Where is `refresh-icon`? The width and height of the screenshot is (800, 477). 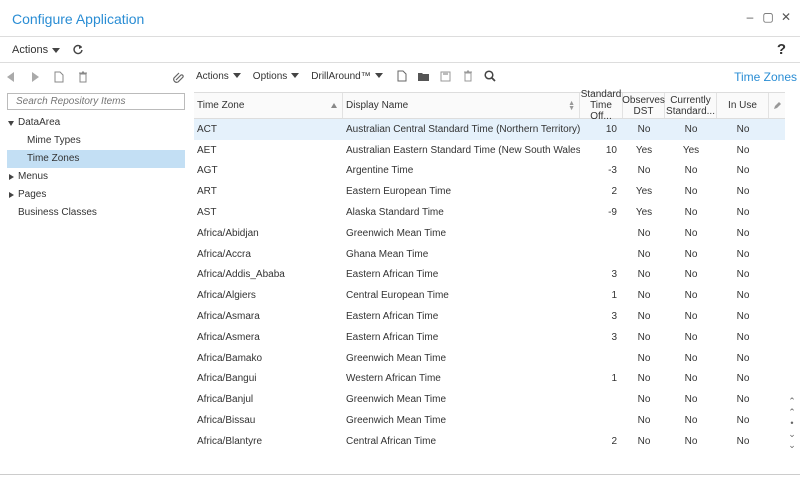
refresh-icon is located at coordinates (78, 50).